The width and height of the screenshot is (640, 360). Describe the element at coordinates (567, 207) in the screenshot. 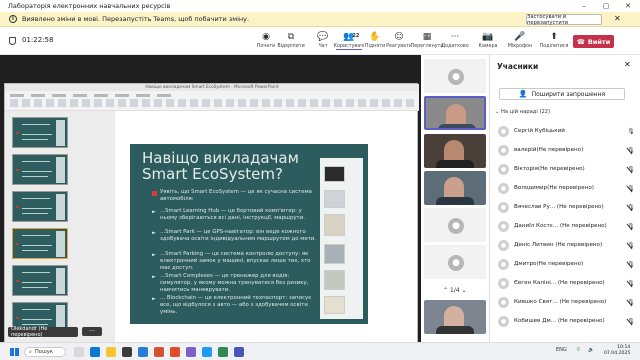

I see `participant-row: ● Вячеслав Ру... (Не перевірено) 🎙` at that location.